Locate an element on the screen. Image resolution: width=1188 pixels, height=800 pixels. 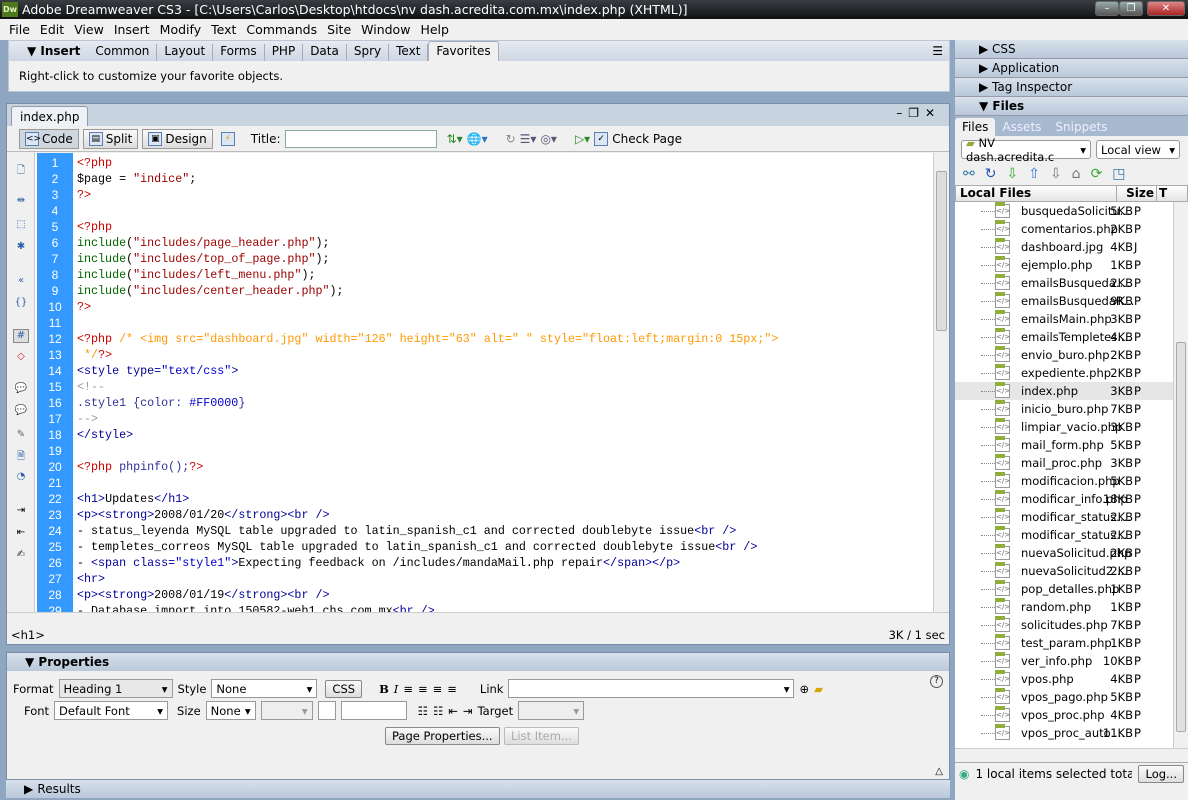
text-color-input is located at coordinates (373, 710).